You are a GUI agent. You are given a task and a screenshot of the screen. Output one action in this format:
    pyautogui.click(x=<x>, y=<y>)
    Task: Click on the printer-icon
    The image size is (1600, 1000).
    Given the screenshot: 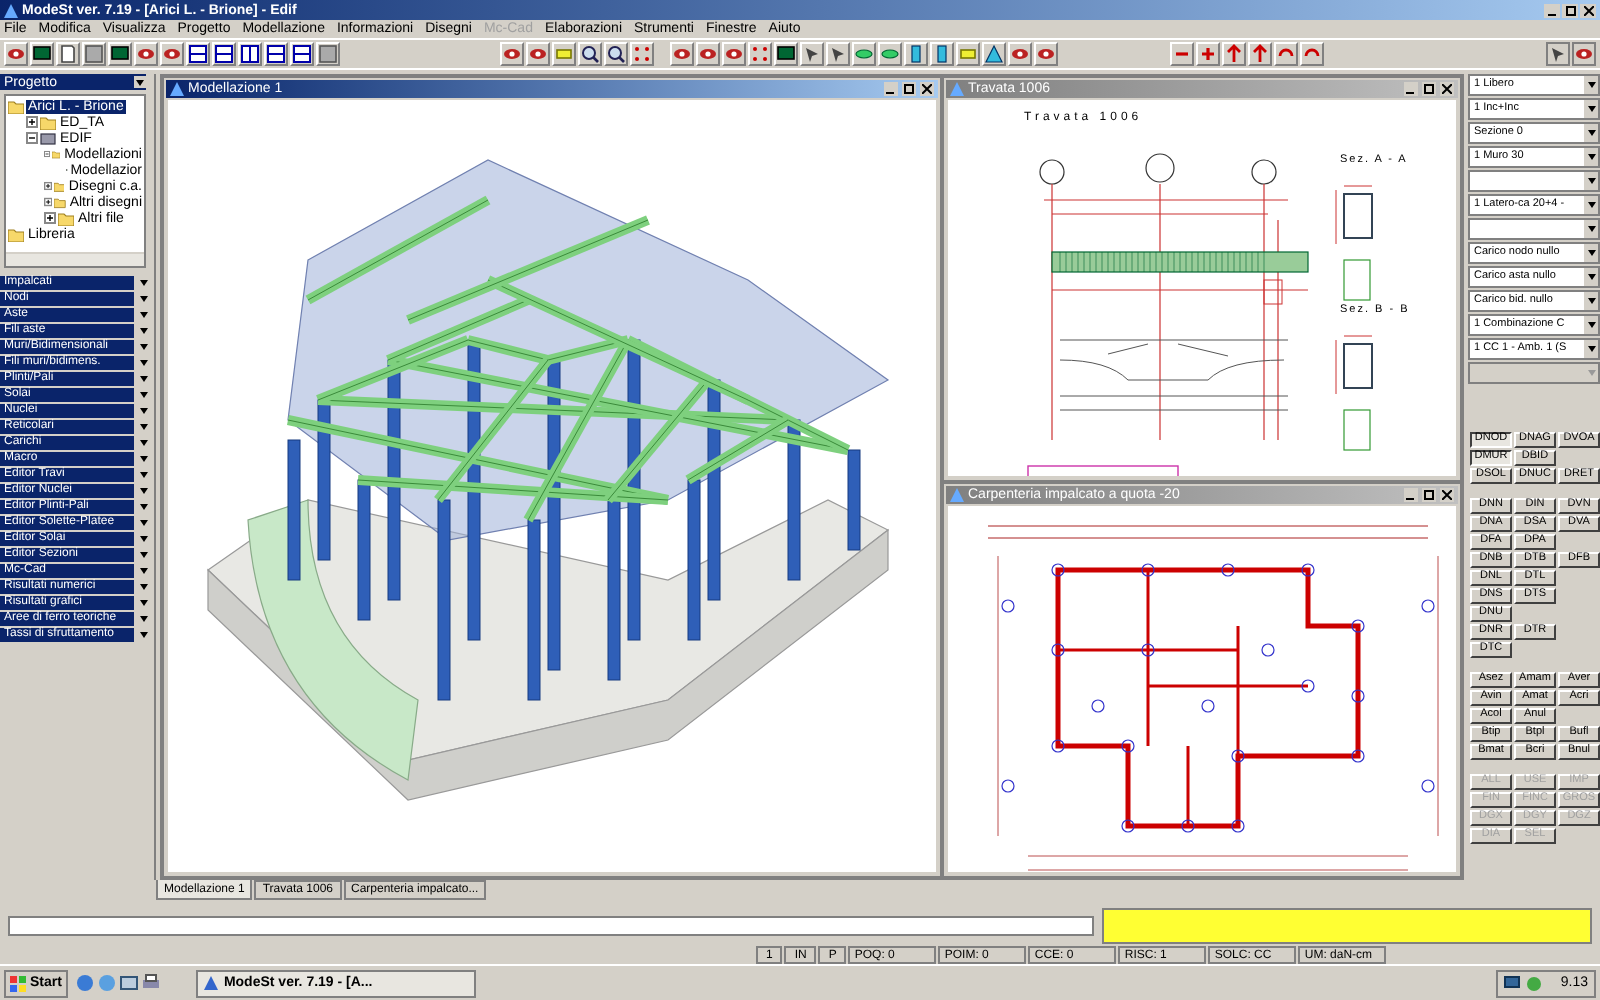 What is the action you would take?
    pyautogui.click(x=150, y=983)
    